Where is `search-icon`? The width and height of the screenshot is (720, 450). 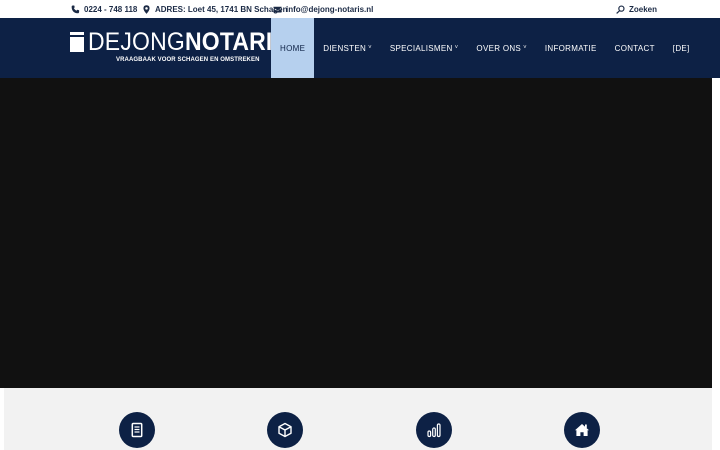 search-icon is located at coordinates (620, 9).